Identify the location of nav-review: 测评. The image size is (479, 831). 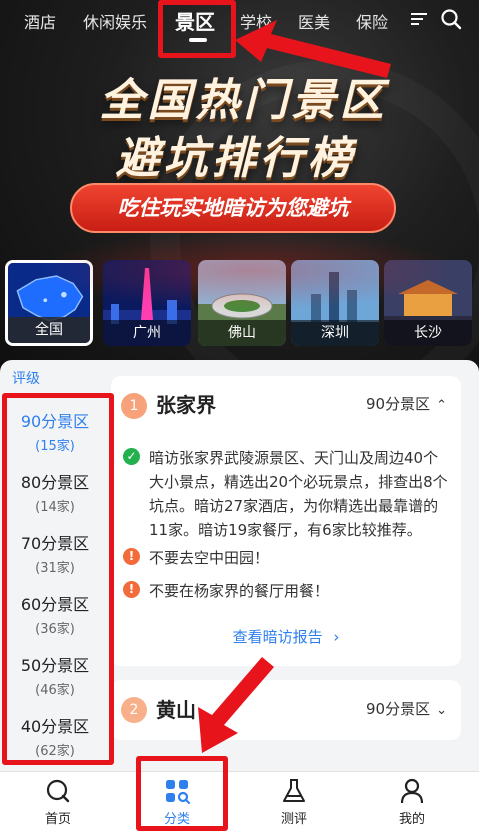
(294, 802).